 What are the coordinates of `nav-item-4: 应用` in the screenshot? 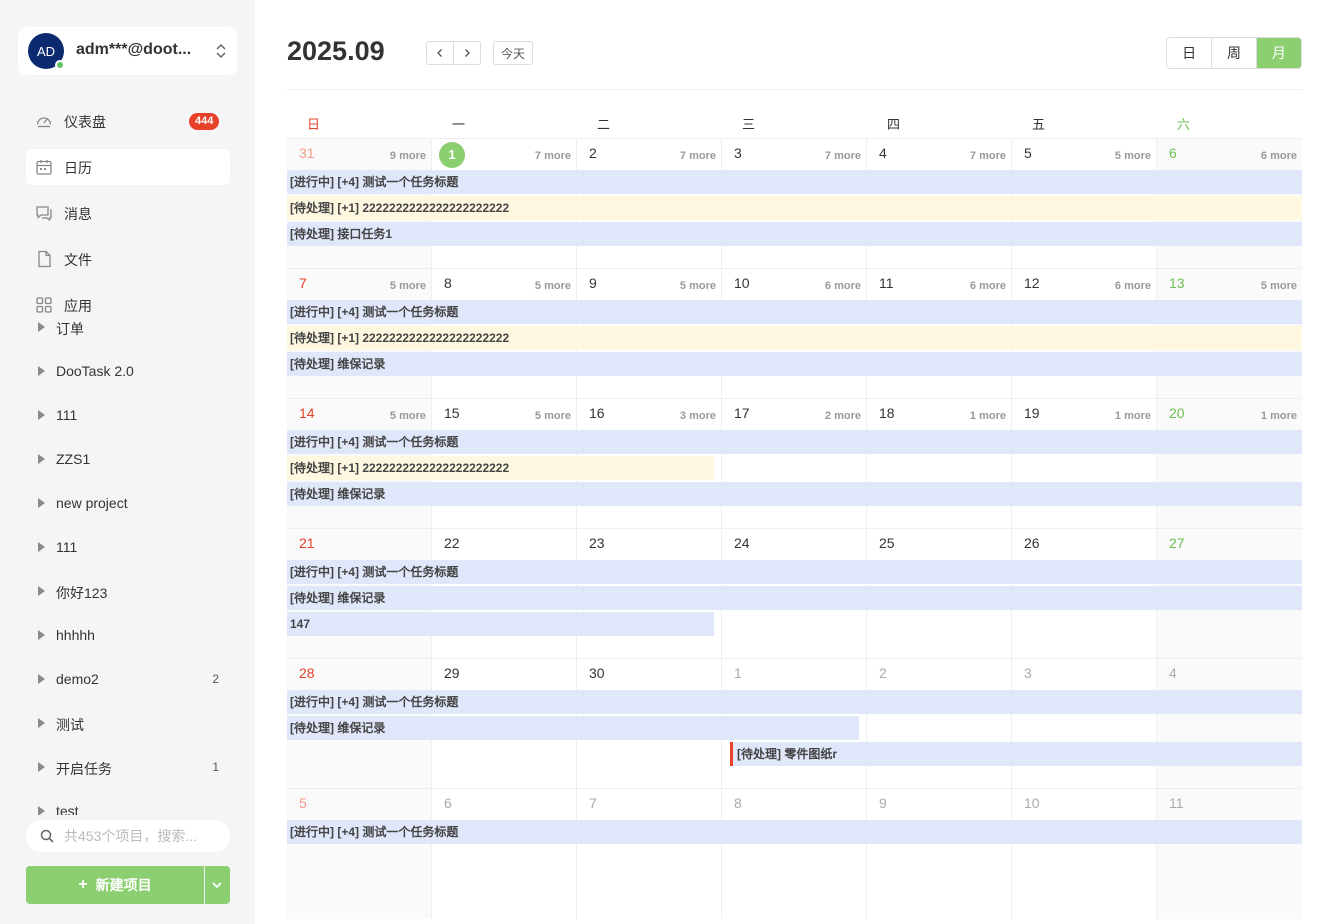 It's located at (128, 305).